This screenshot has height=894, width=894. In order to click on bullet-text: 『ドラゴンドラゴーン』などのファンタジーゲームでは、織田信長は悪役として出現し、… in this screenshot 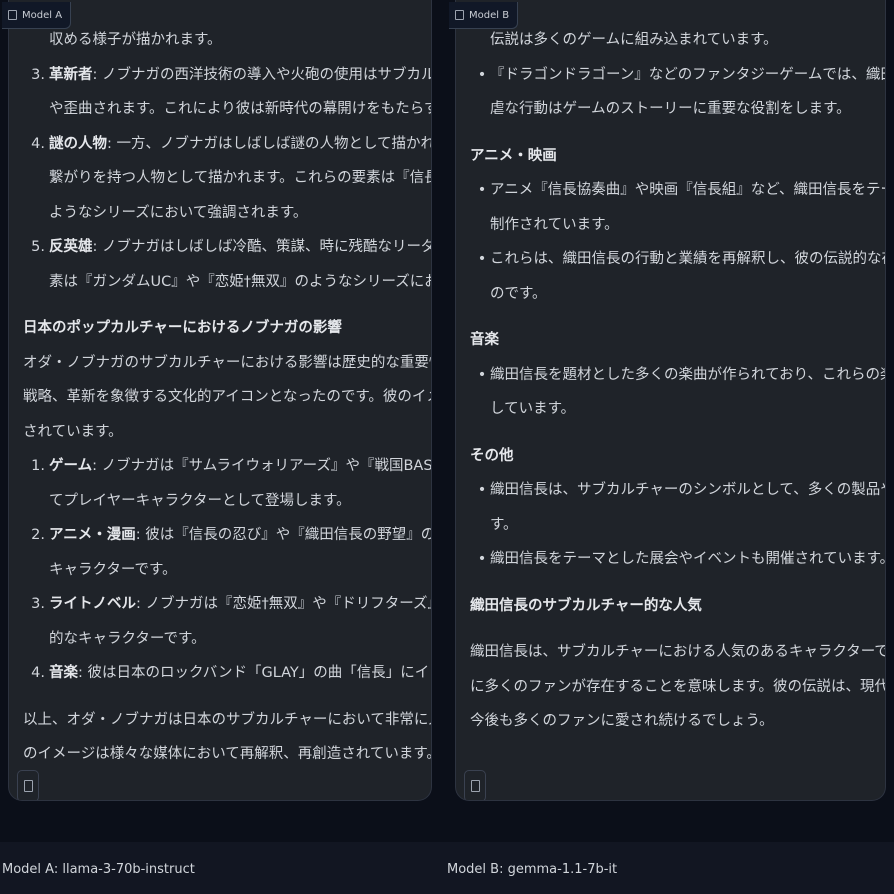, I will do `click(687, 74)`.